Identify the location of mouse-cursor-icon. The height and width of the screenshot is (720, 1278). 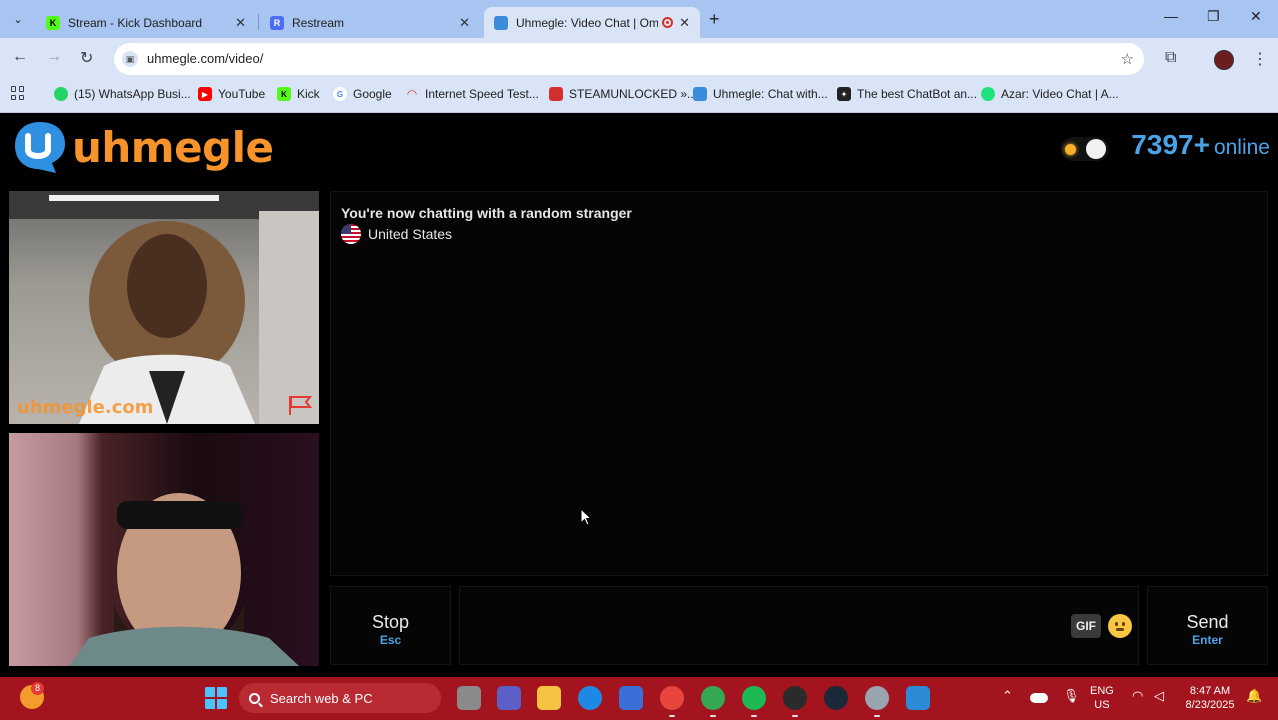
(586, 517).